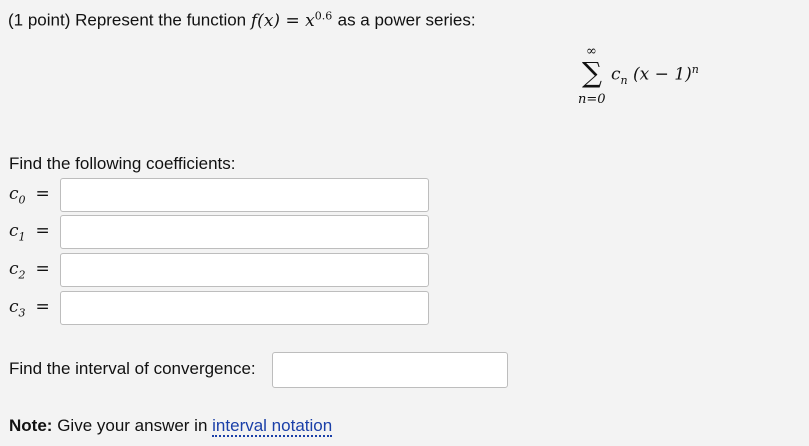  What do you see at coordinates (29, 232) in the screenshot?
I see `coefficient-label: c1 =` at bounding box center [29, 232].